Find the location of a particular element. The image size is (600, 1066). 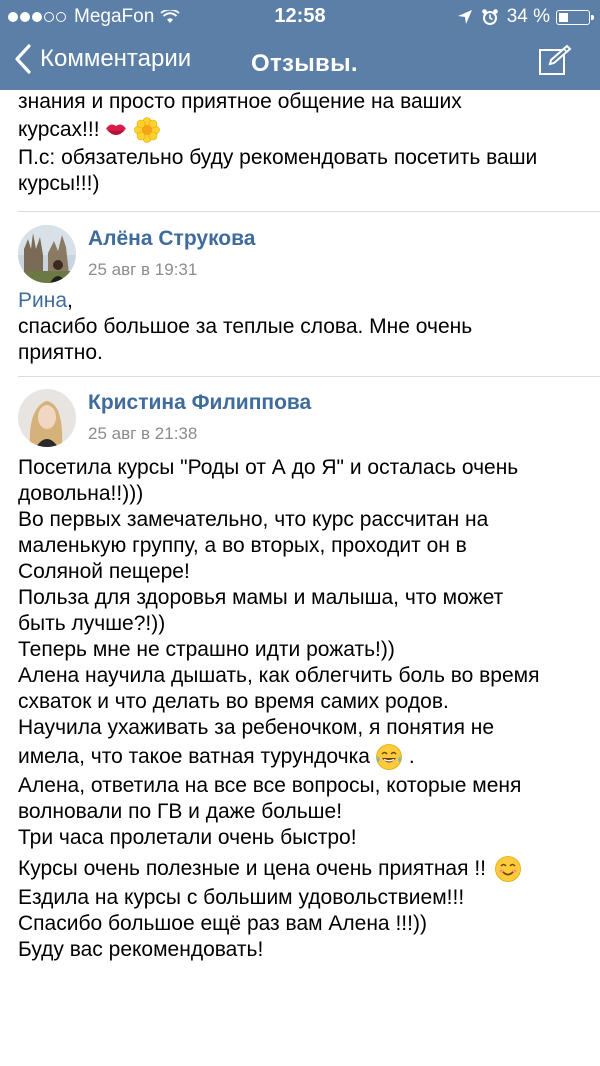

chevron-left-icon is located at coordinates (23, 59).